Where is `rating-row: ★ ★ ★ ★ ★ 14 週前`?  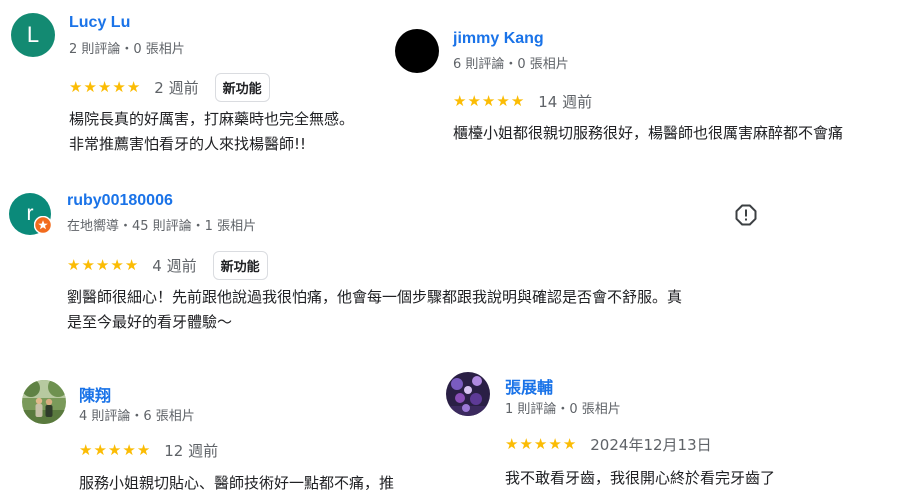
rating-row: ★ ★ ★ ★ ★ 14 週前 is located at coordinates (522, 101).